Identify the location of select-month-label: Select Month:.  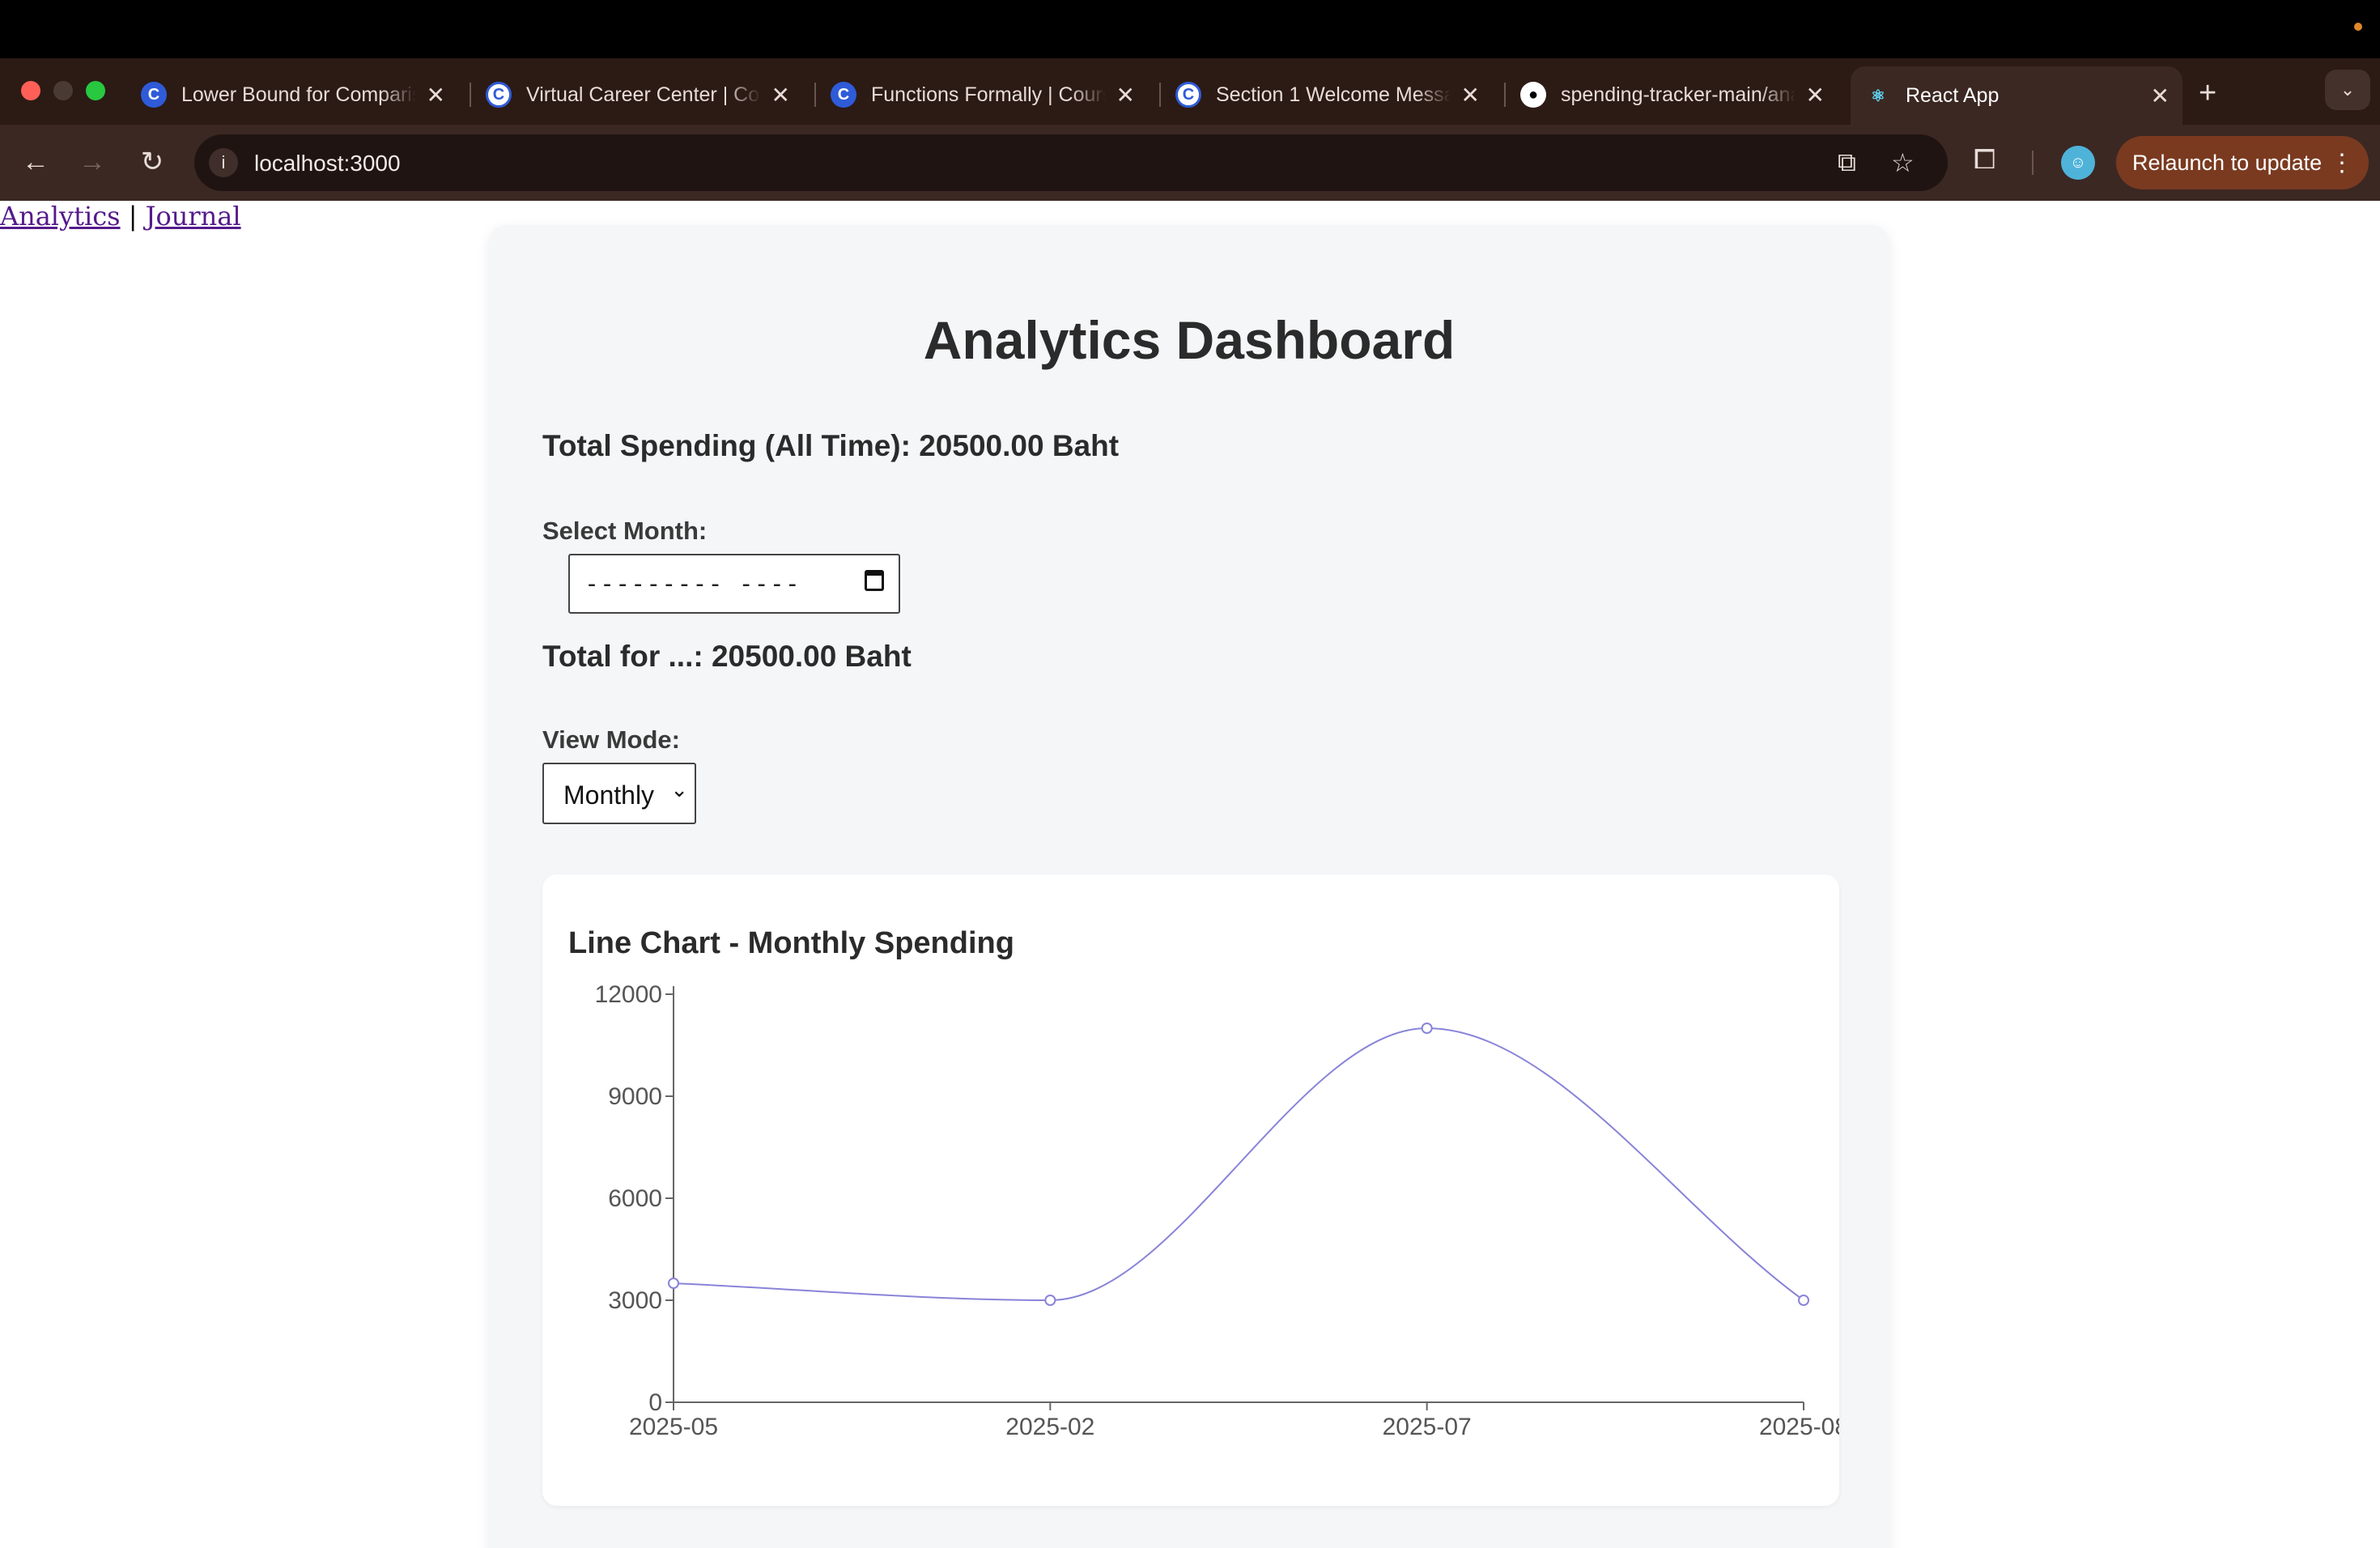
(625, 531).